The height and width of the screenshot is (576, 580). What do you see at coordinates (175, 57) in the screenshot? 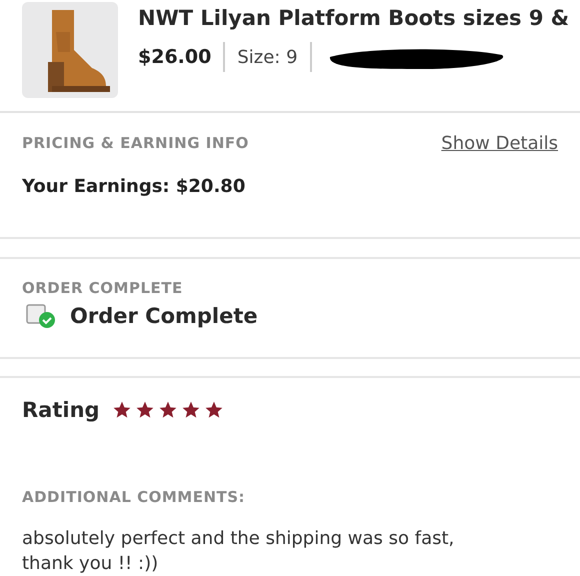
I see `price: $26.00` at bounding box center [175, 57].